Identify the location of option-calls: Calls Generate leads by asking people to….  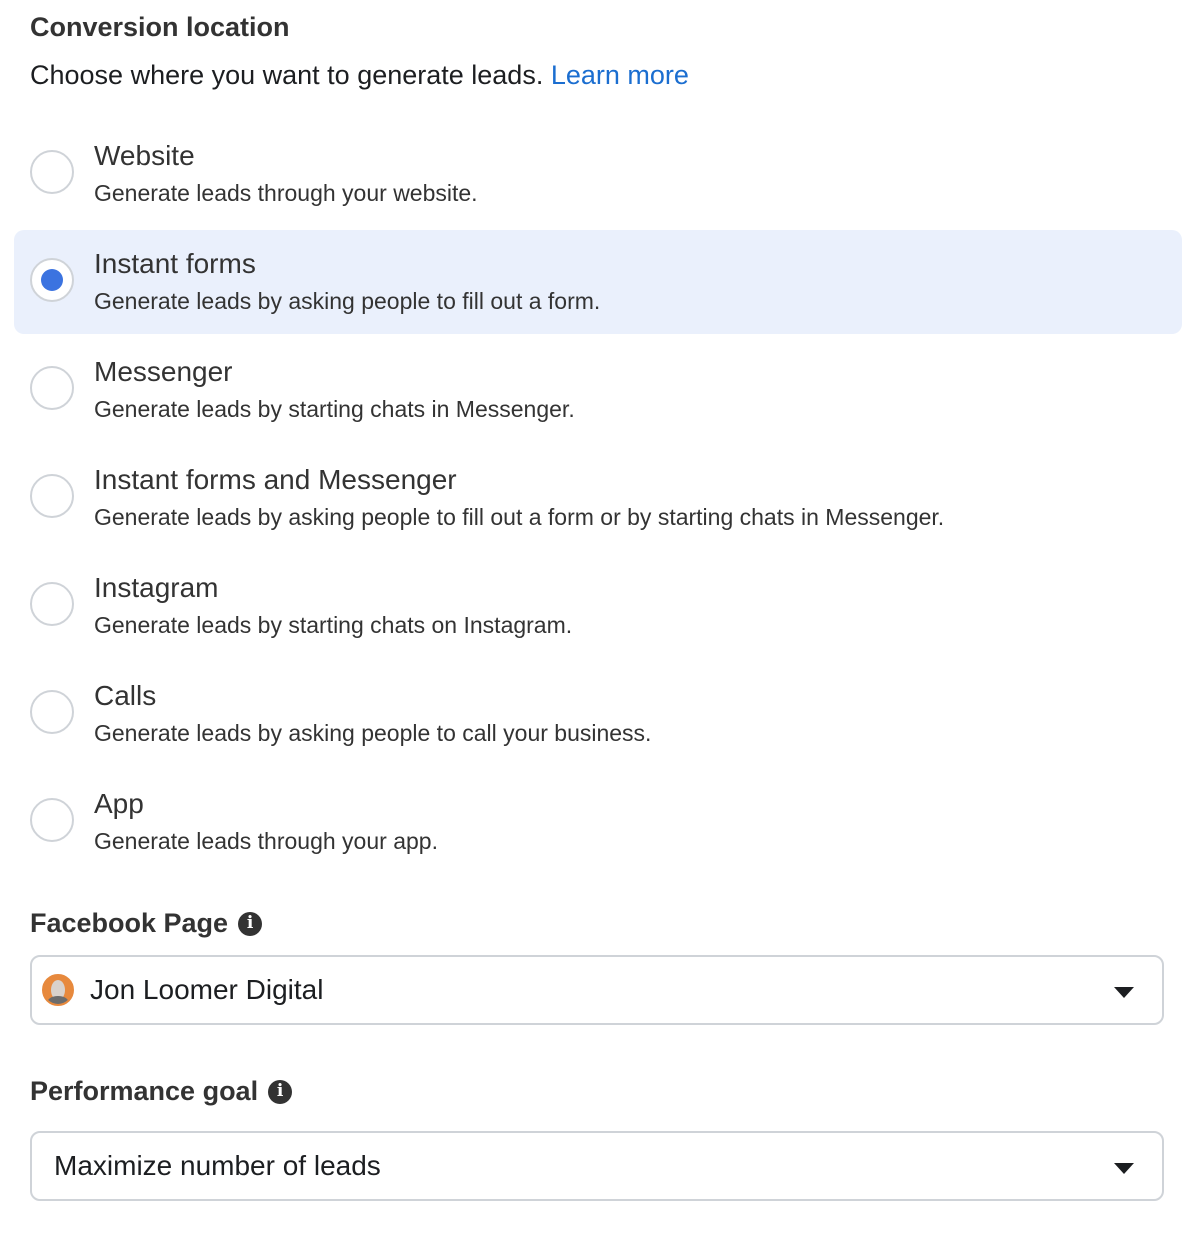
(598, 714).